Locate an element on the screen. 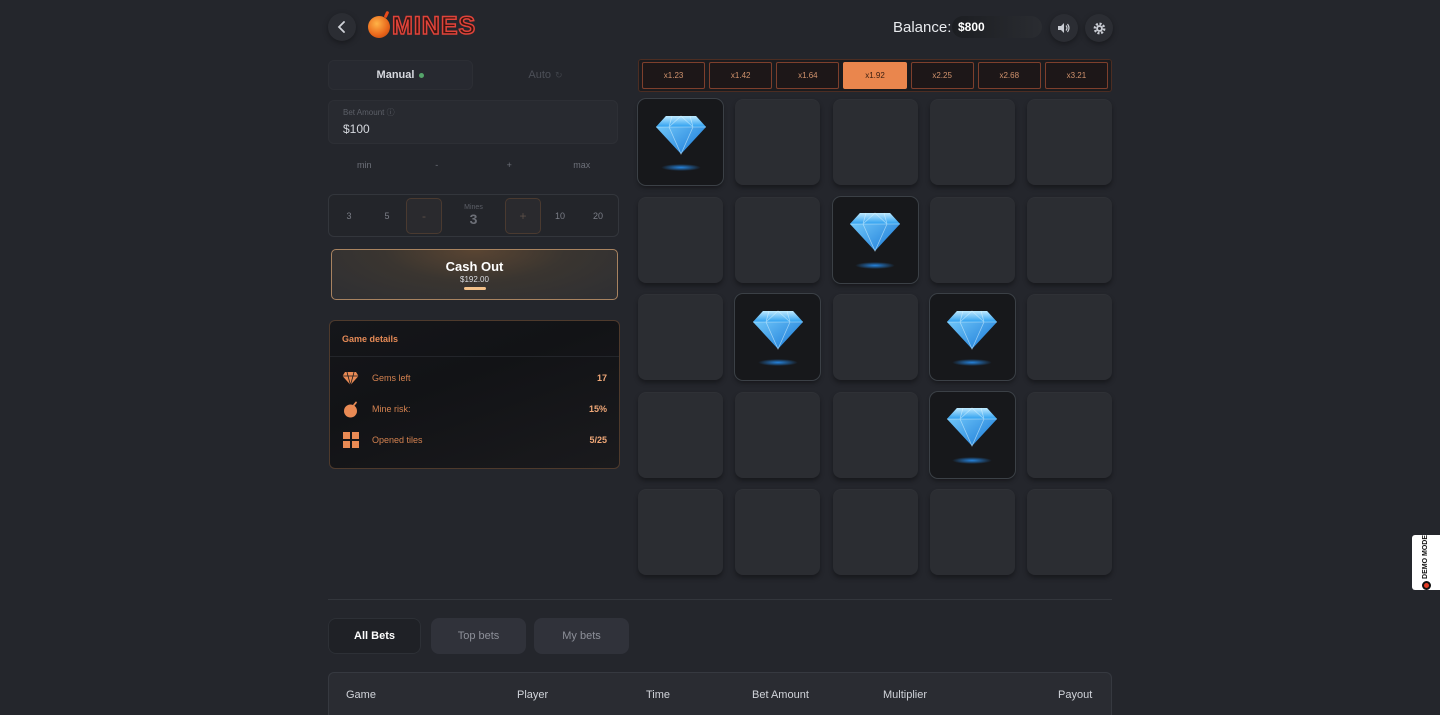 This screenshot has width=1440, height=715. back-button is located at coordinates (342, 27).